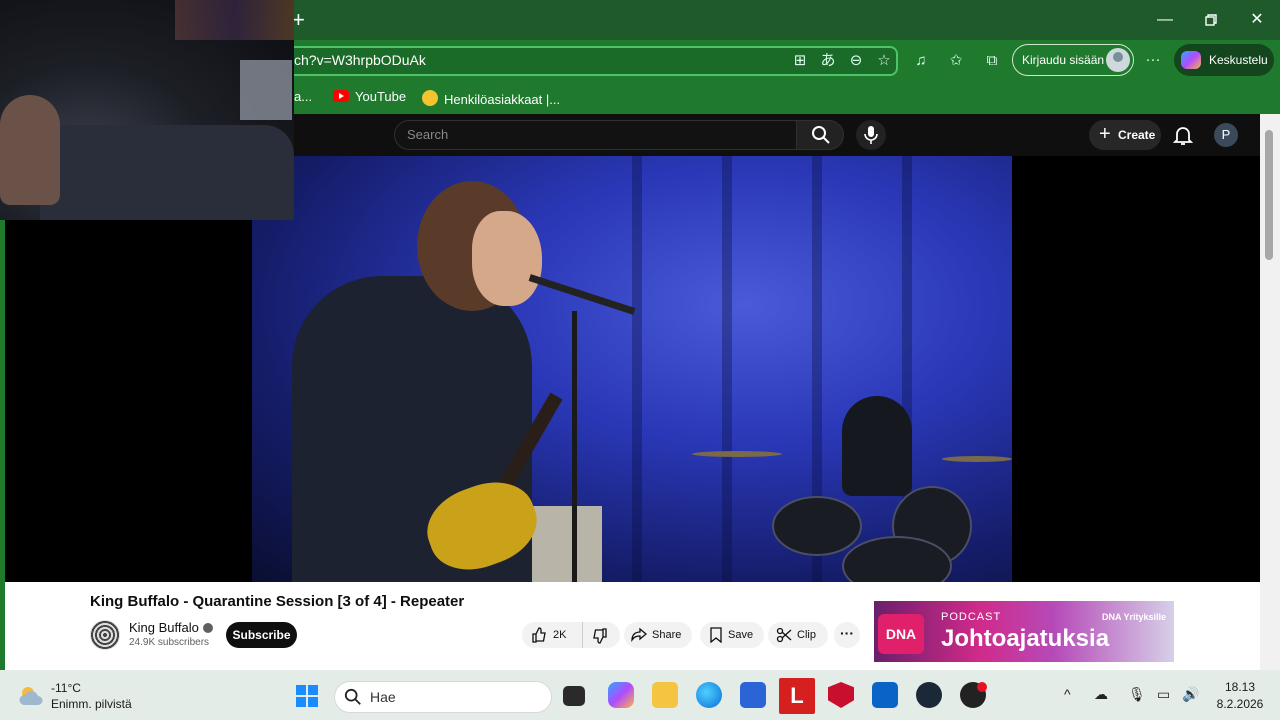  I want to click on weather-temperature: -11°C, so click(66, 688).